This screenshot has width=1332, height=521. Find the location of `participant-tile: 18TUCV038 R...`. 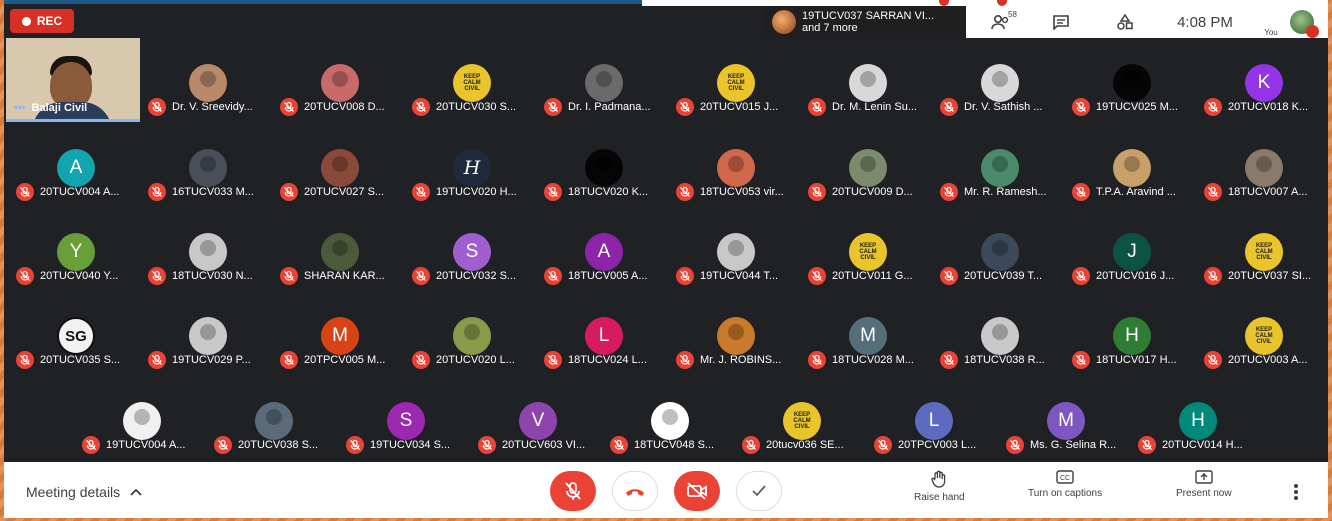

participant-tile: 18TUCV038 R... is located at coordinates (1000, 333).